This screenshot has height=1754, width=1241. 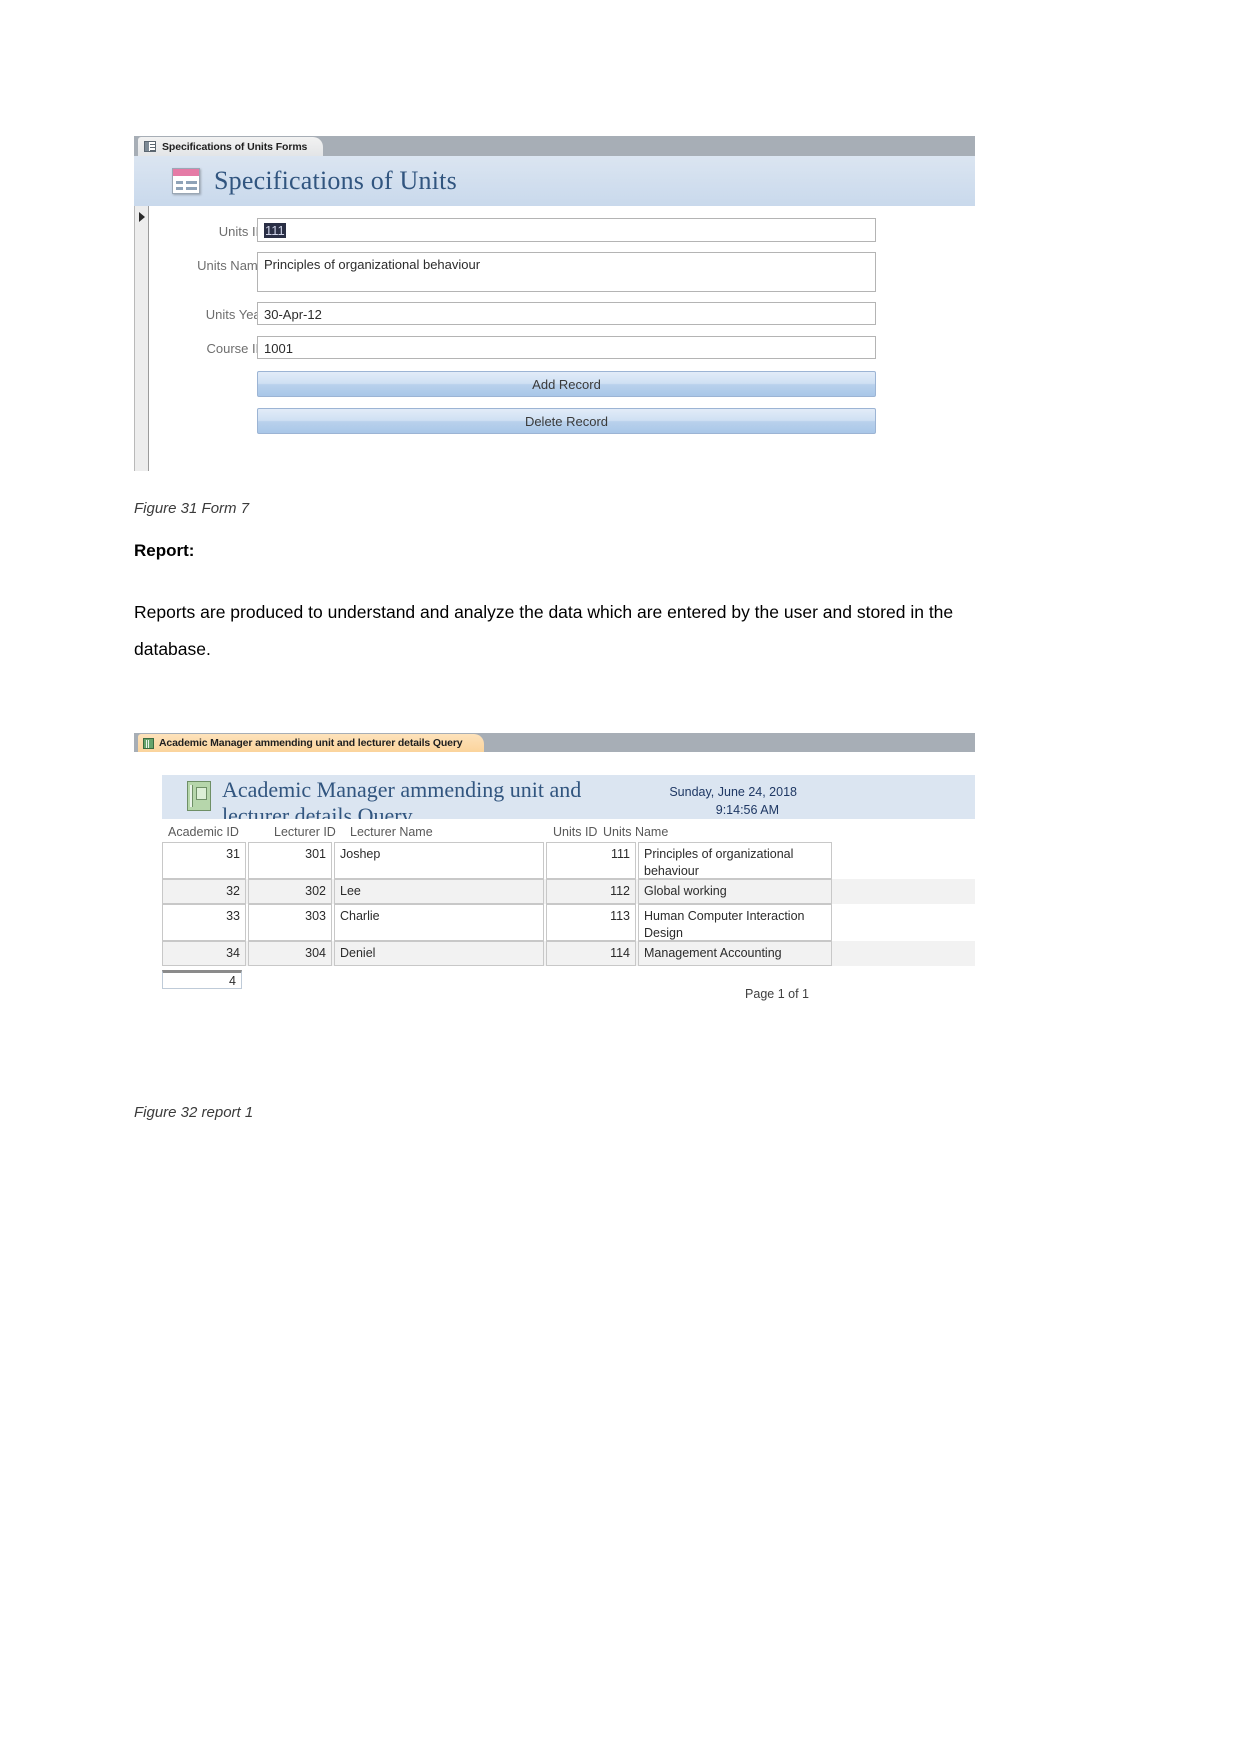 I want to click on form-design-icon, so click(x=186, y=181).